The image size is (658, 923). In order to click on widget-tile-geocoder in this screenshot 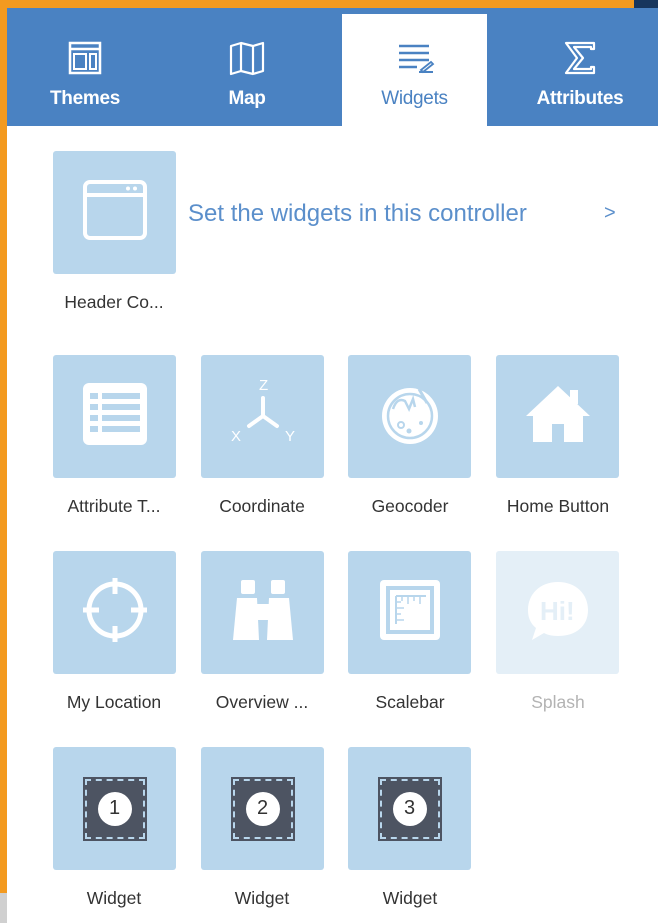, I will do `click(409, 416)`.